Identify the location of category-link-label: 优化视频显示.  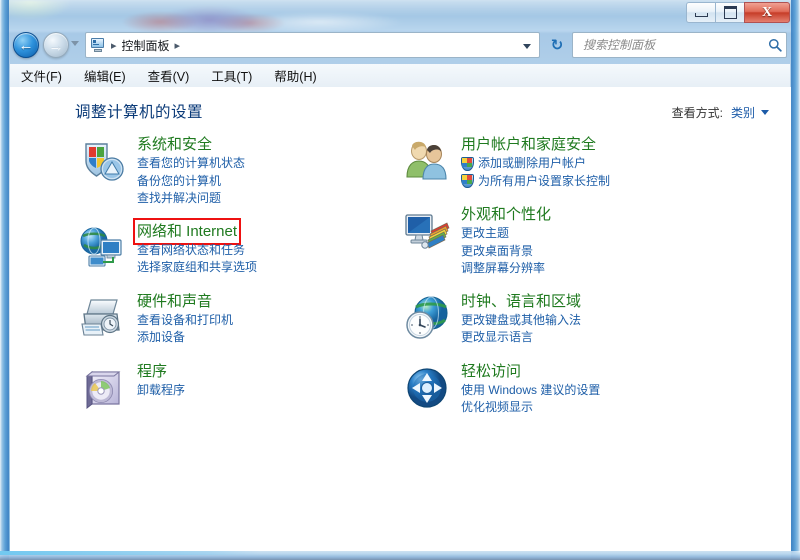
(497, 408).